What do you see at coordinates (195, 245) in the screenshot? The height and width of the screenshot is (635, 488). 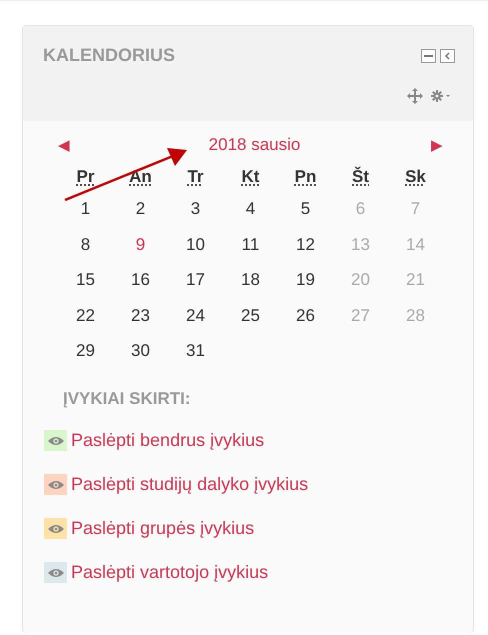 I see `day-cell-text: 10` at bounding box center [195, 245].